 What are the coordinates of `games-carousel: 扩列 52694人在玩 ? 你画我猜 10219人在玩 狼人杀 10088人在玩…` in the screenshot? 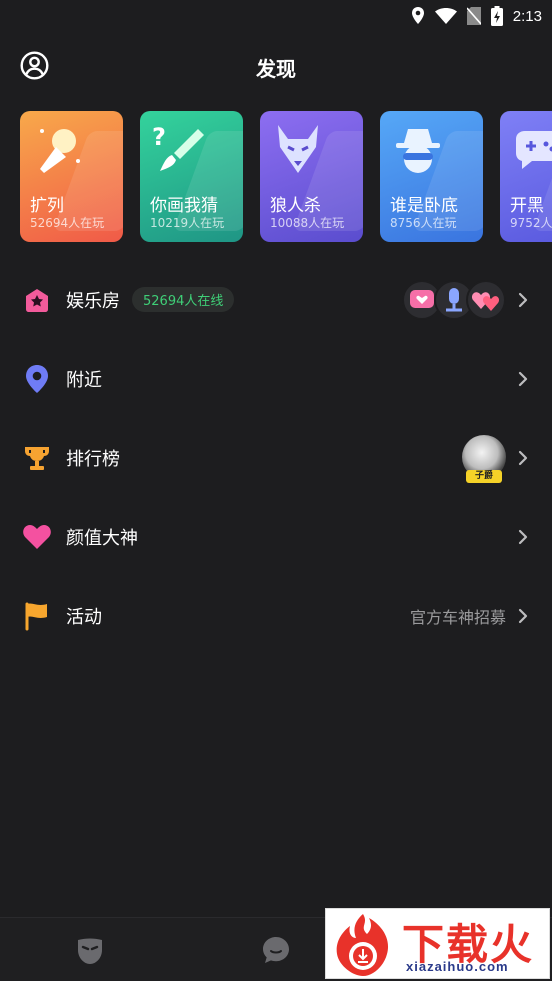 It's located at (286, 177).